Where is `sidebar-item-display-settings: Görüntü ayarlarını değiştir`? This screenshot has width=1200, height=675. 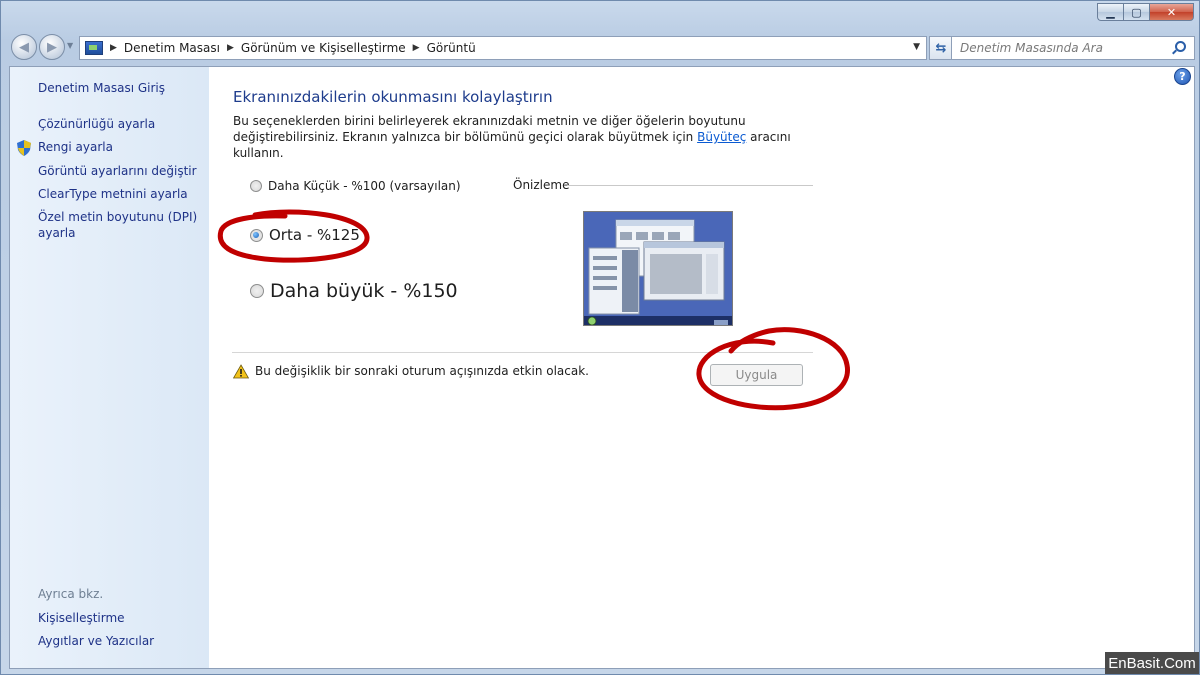
sidebar-item-display-settings: Görüntü ayarlarını değiştir is located at coordinates (117, 171).